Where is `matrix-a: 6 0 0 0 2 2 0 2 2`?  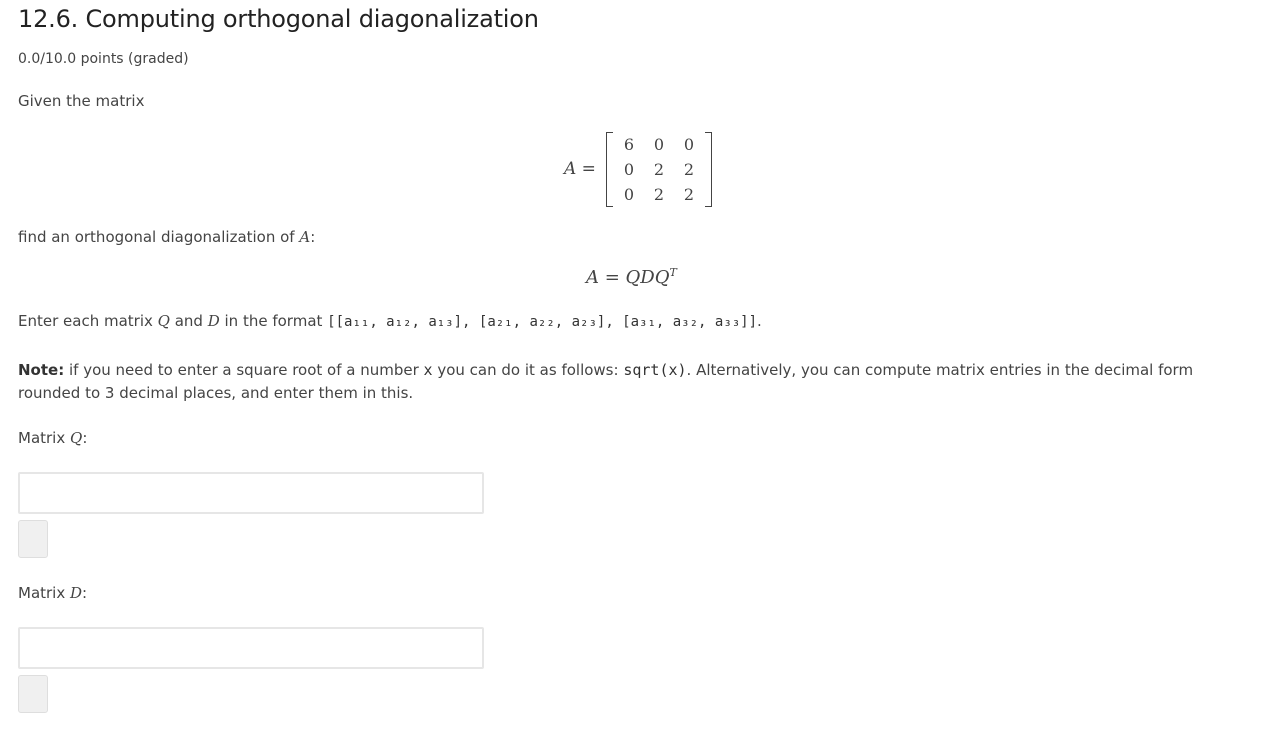
matrix-a: 6 0 0 0 2 2 0 2 2 is located at coordinates (659, 169).